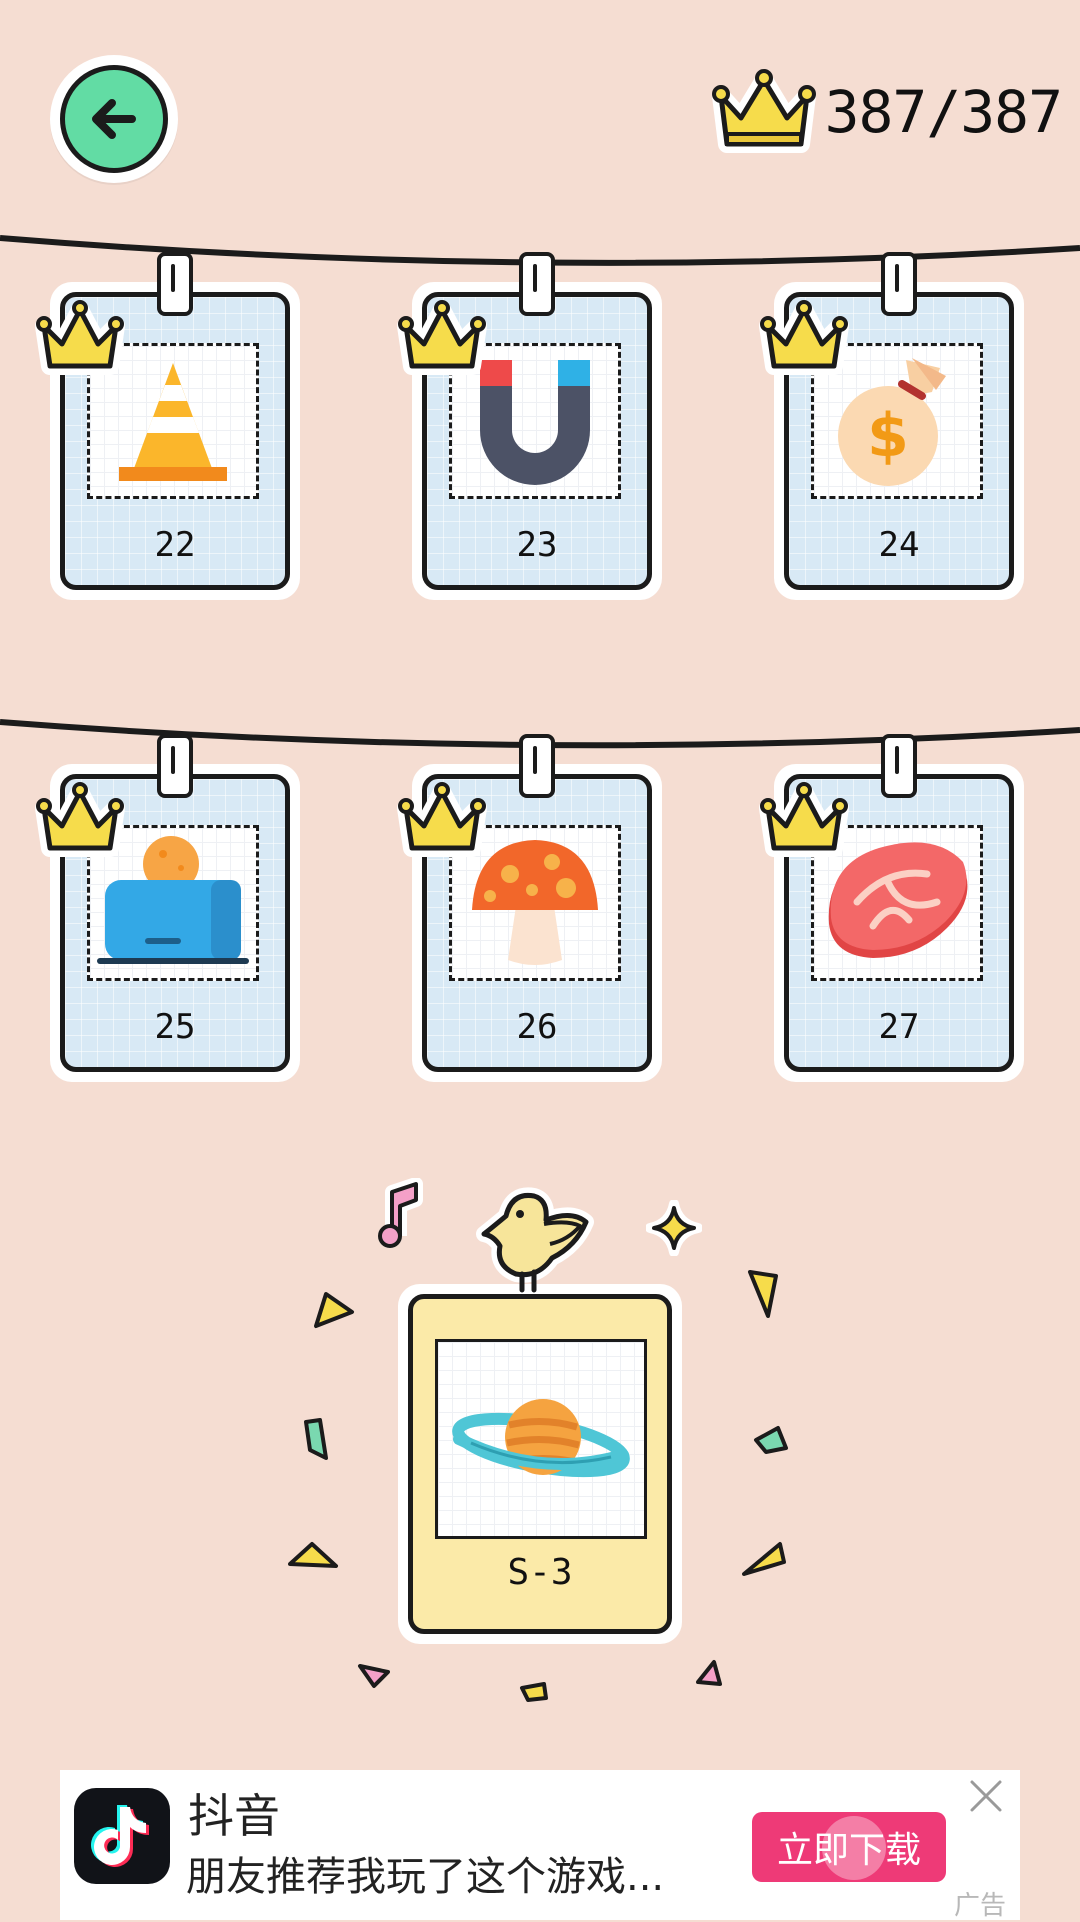  Describe the element at coordinates (537, 908) in the screenshot. I see `level-card-26: 26` at that location.